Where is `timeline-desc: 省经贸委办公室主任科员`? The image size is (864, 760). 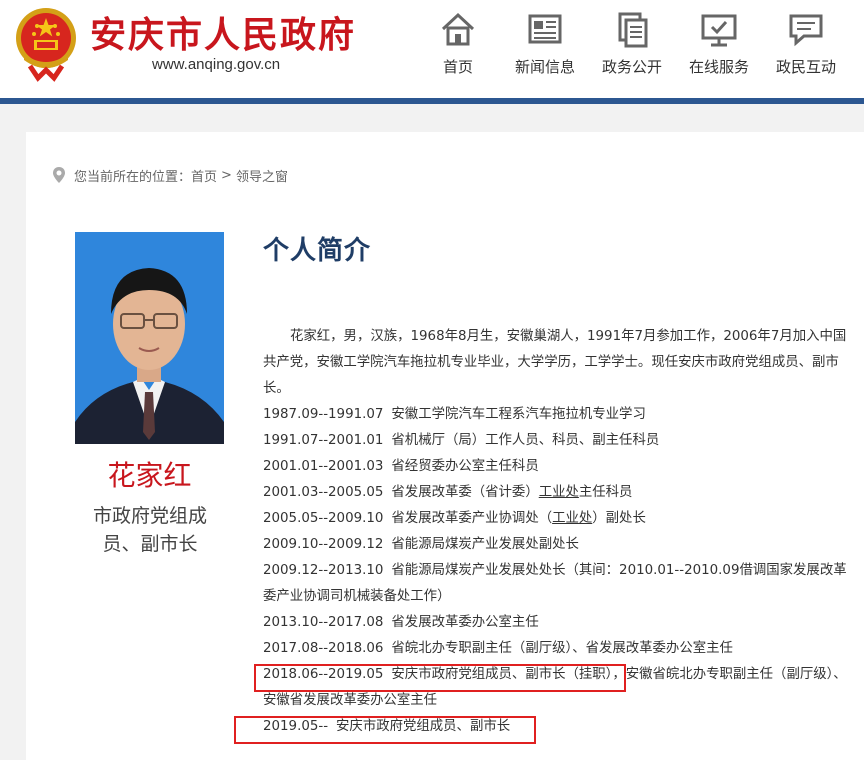
timeline-desc: 省经贸委办公室主任科员 is located at coordinates (465, 466).